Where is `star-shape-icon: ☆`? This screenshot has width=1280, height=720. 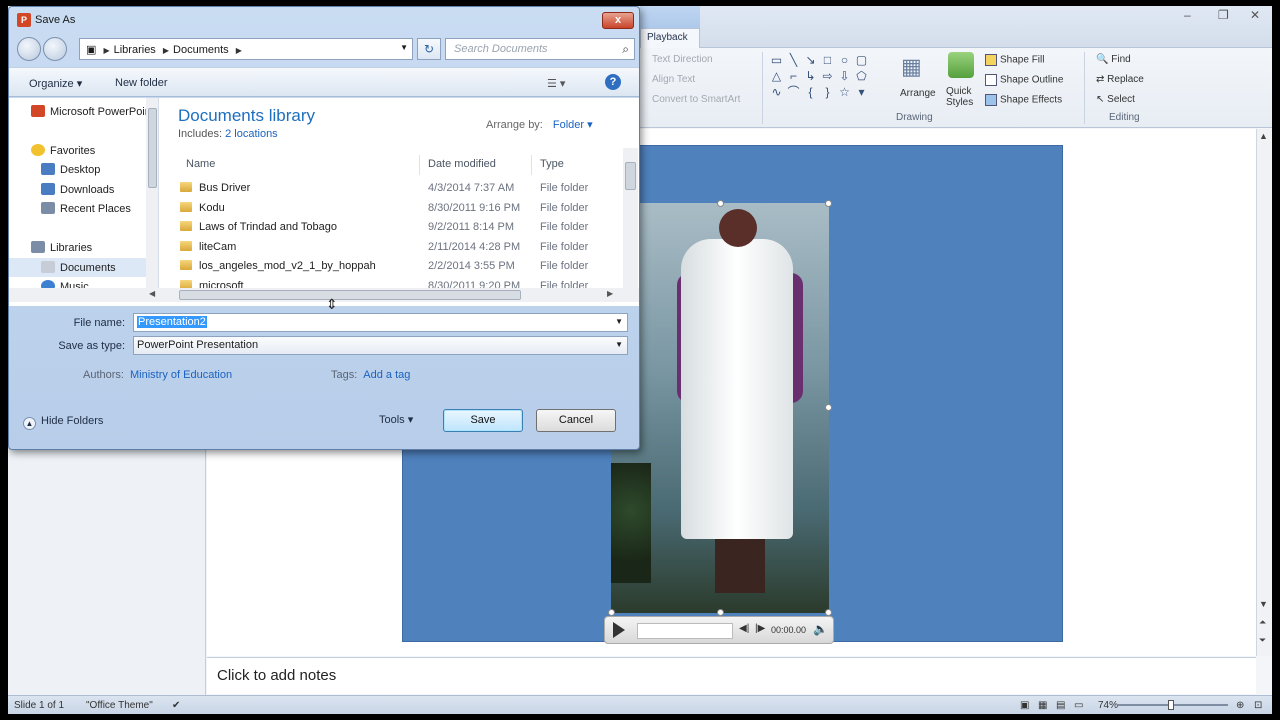 star-shape-icon: ☆ is located at coordinates (844, 92).